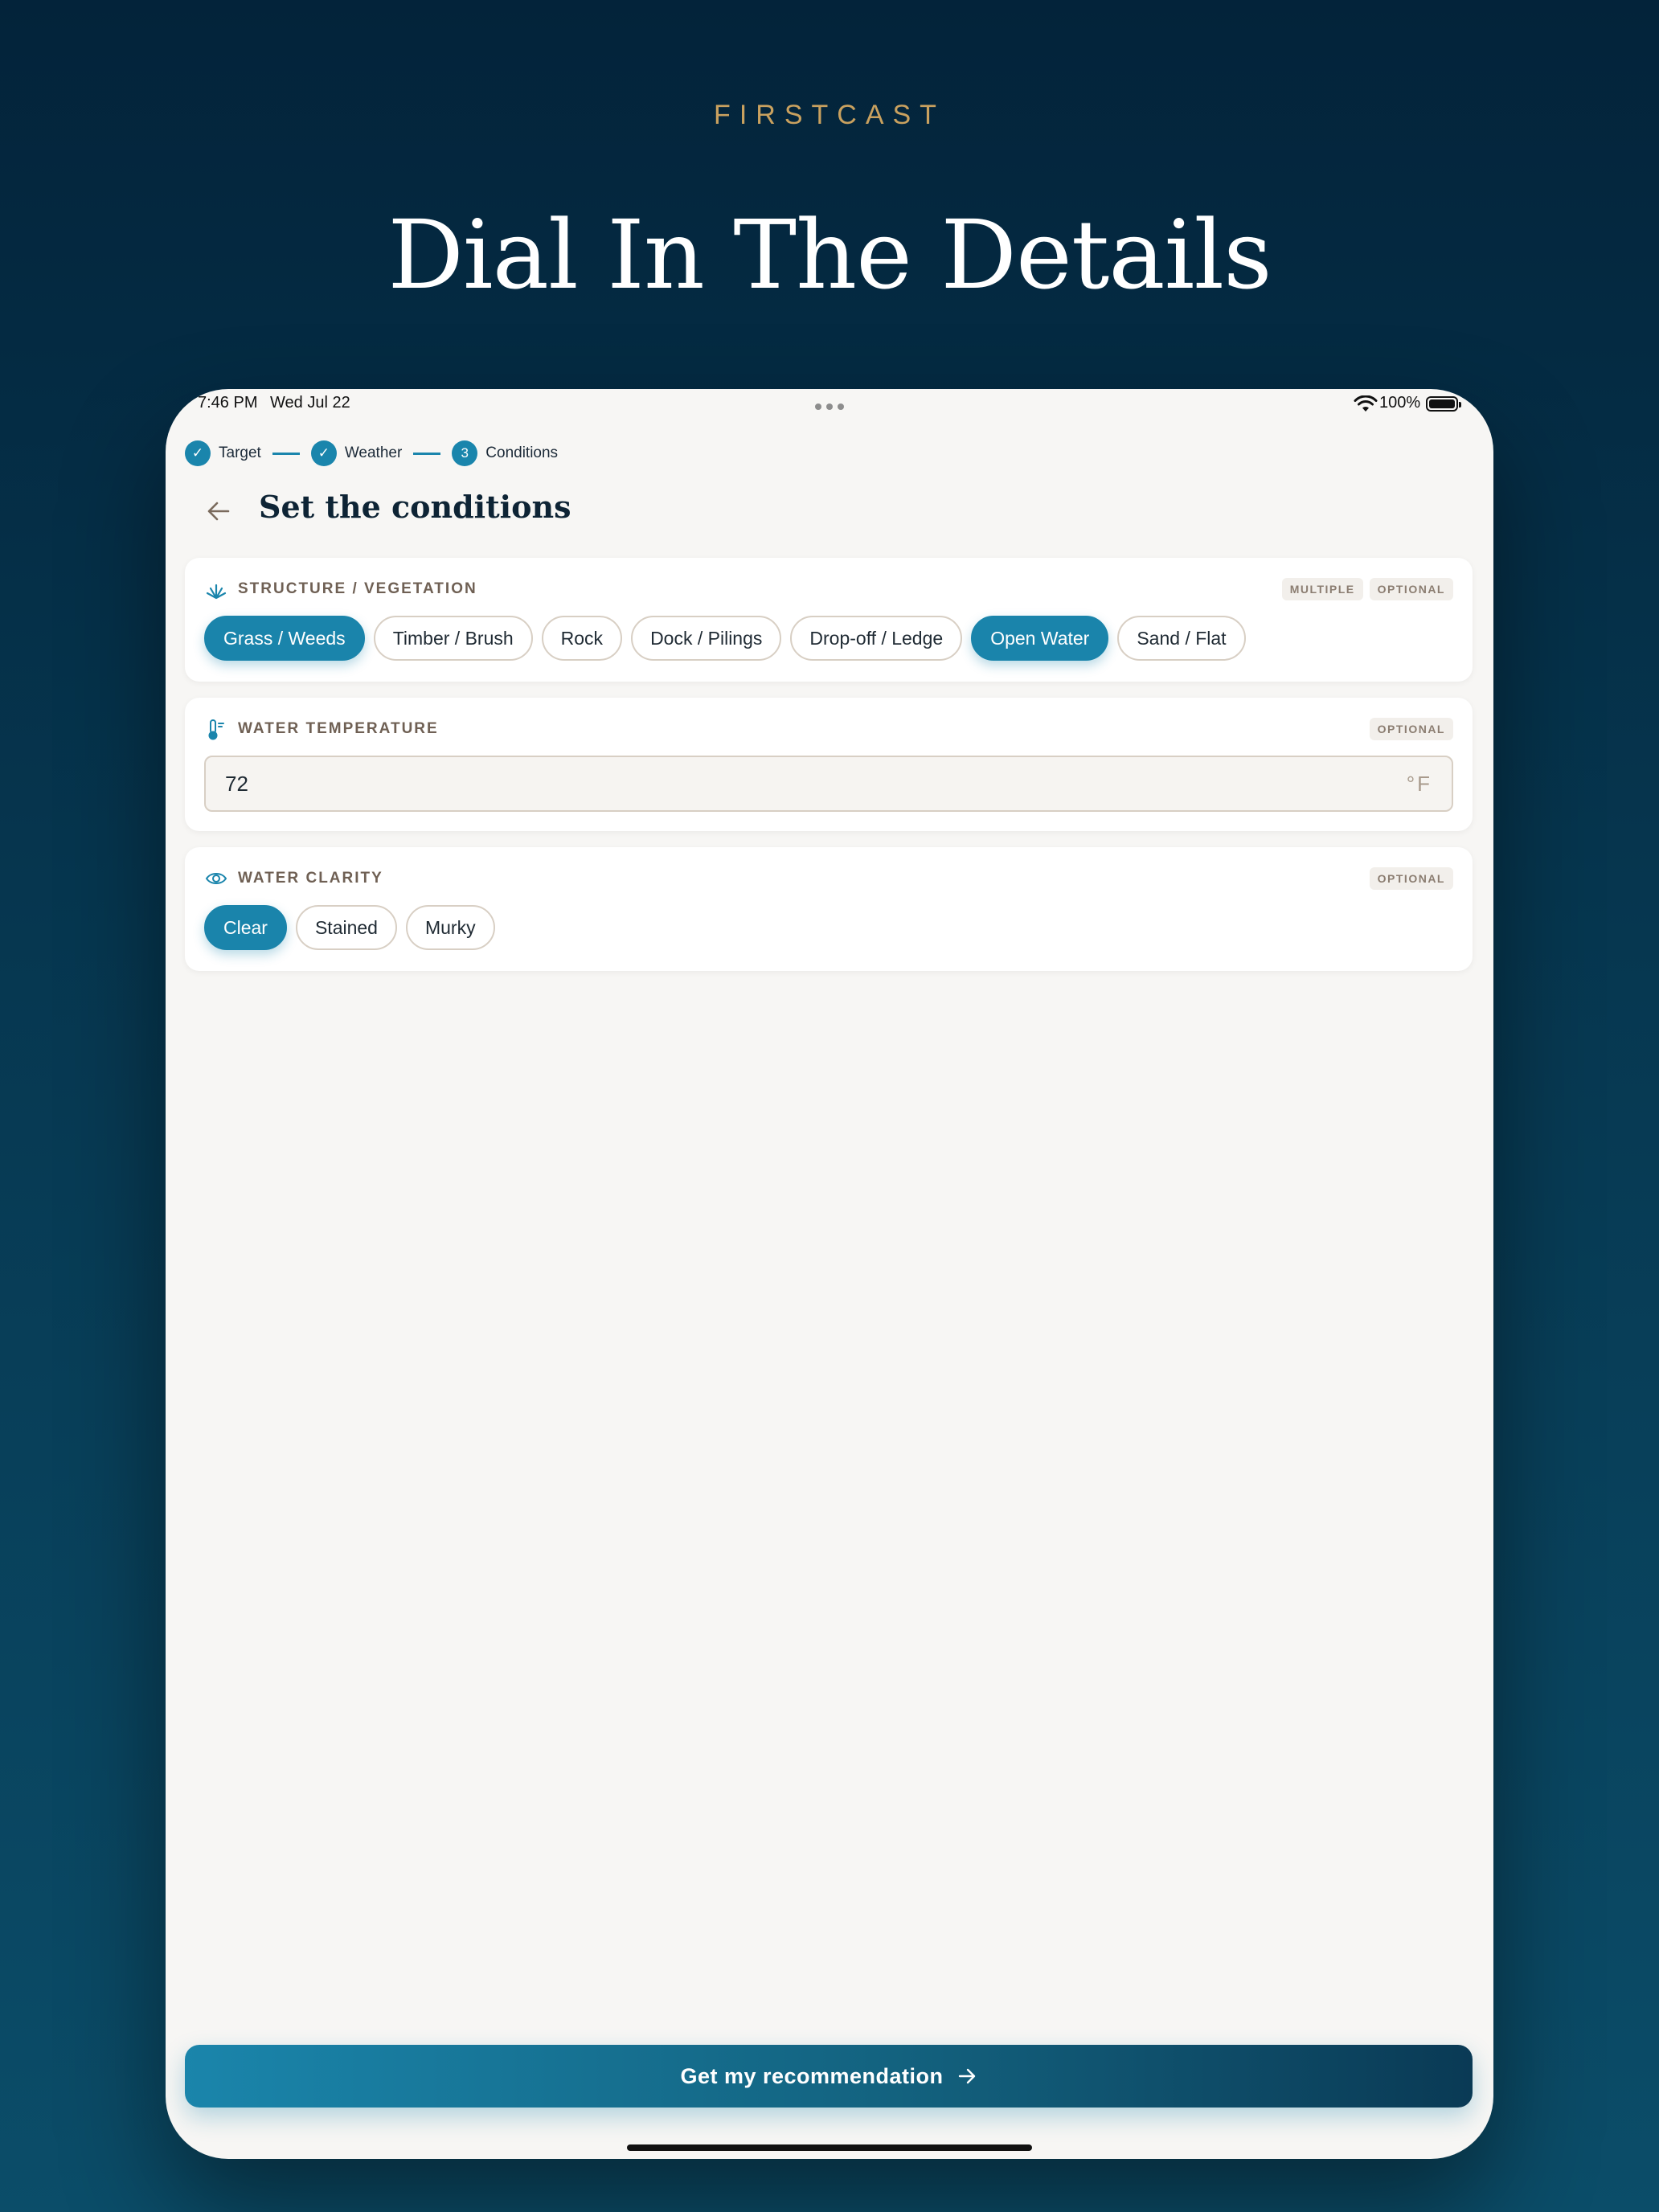  Describe the element at coordinates (284, 638) in the screenshot. I see `chip-grass-weeds: Grass / Weeds` at that location.